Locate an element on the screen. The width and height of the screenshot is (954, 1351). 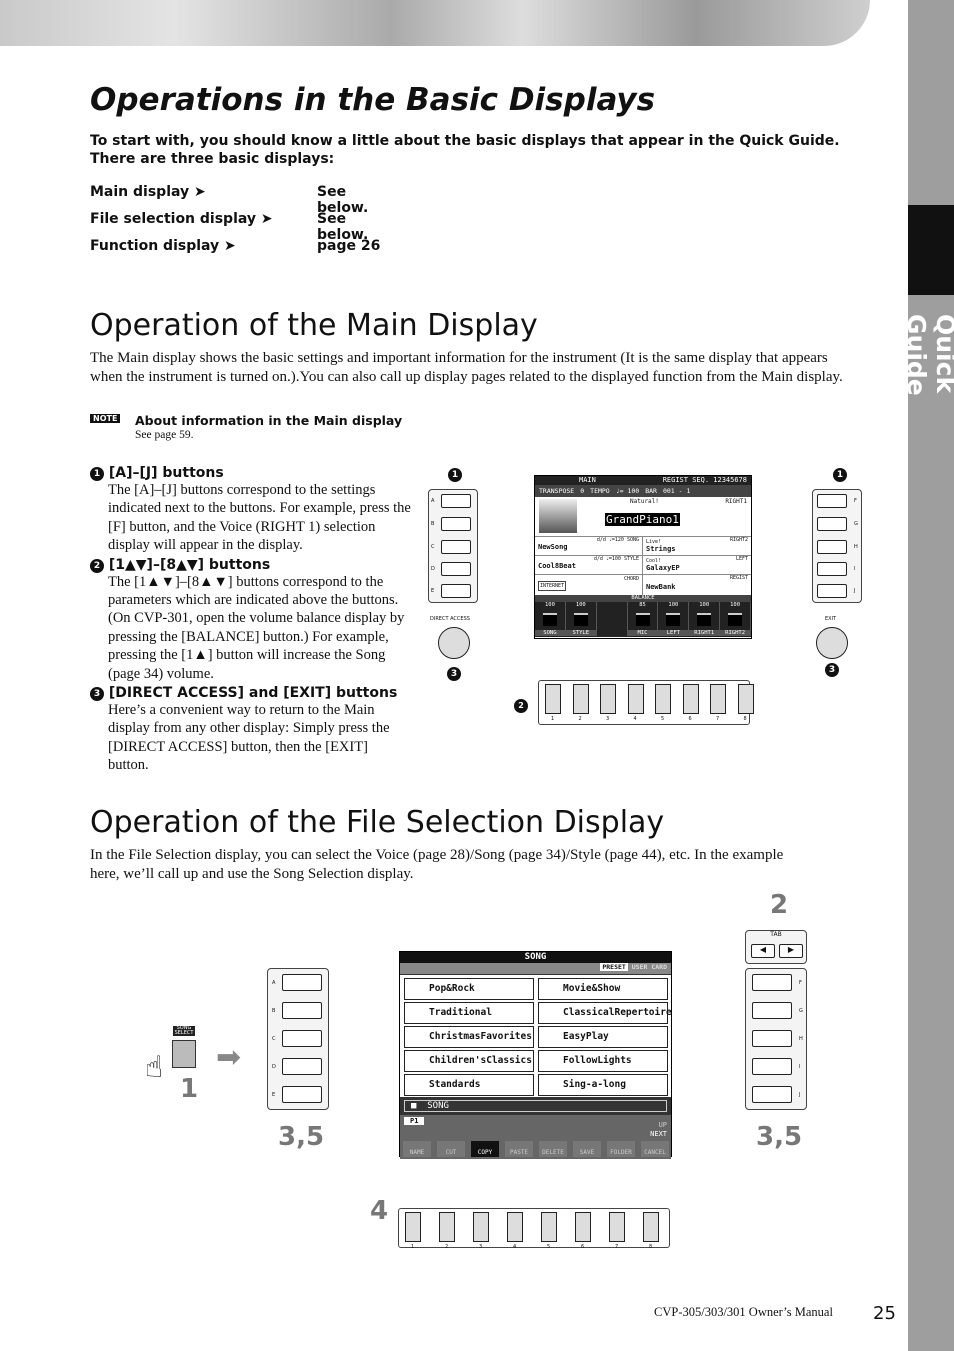
button-b is located at coordinates (456, 524).